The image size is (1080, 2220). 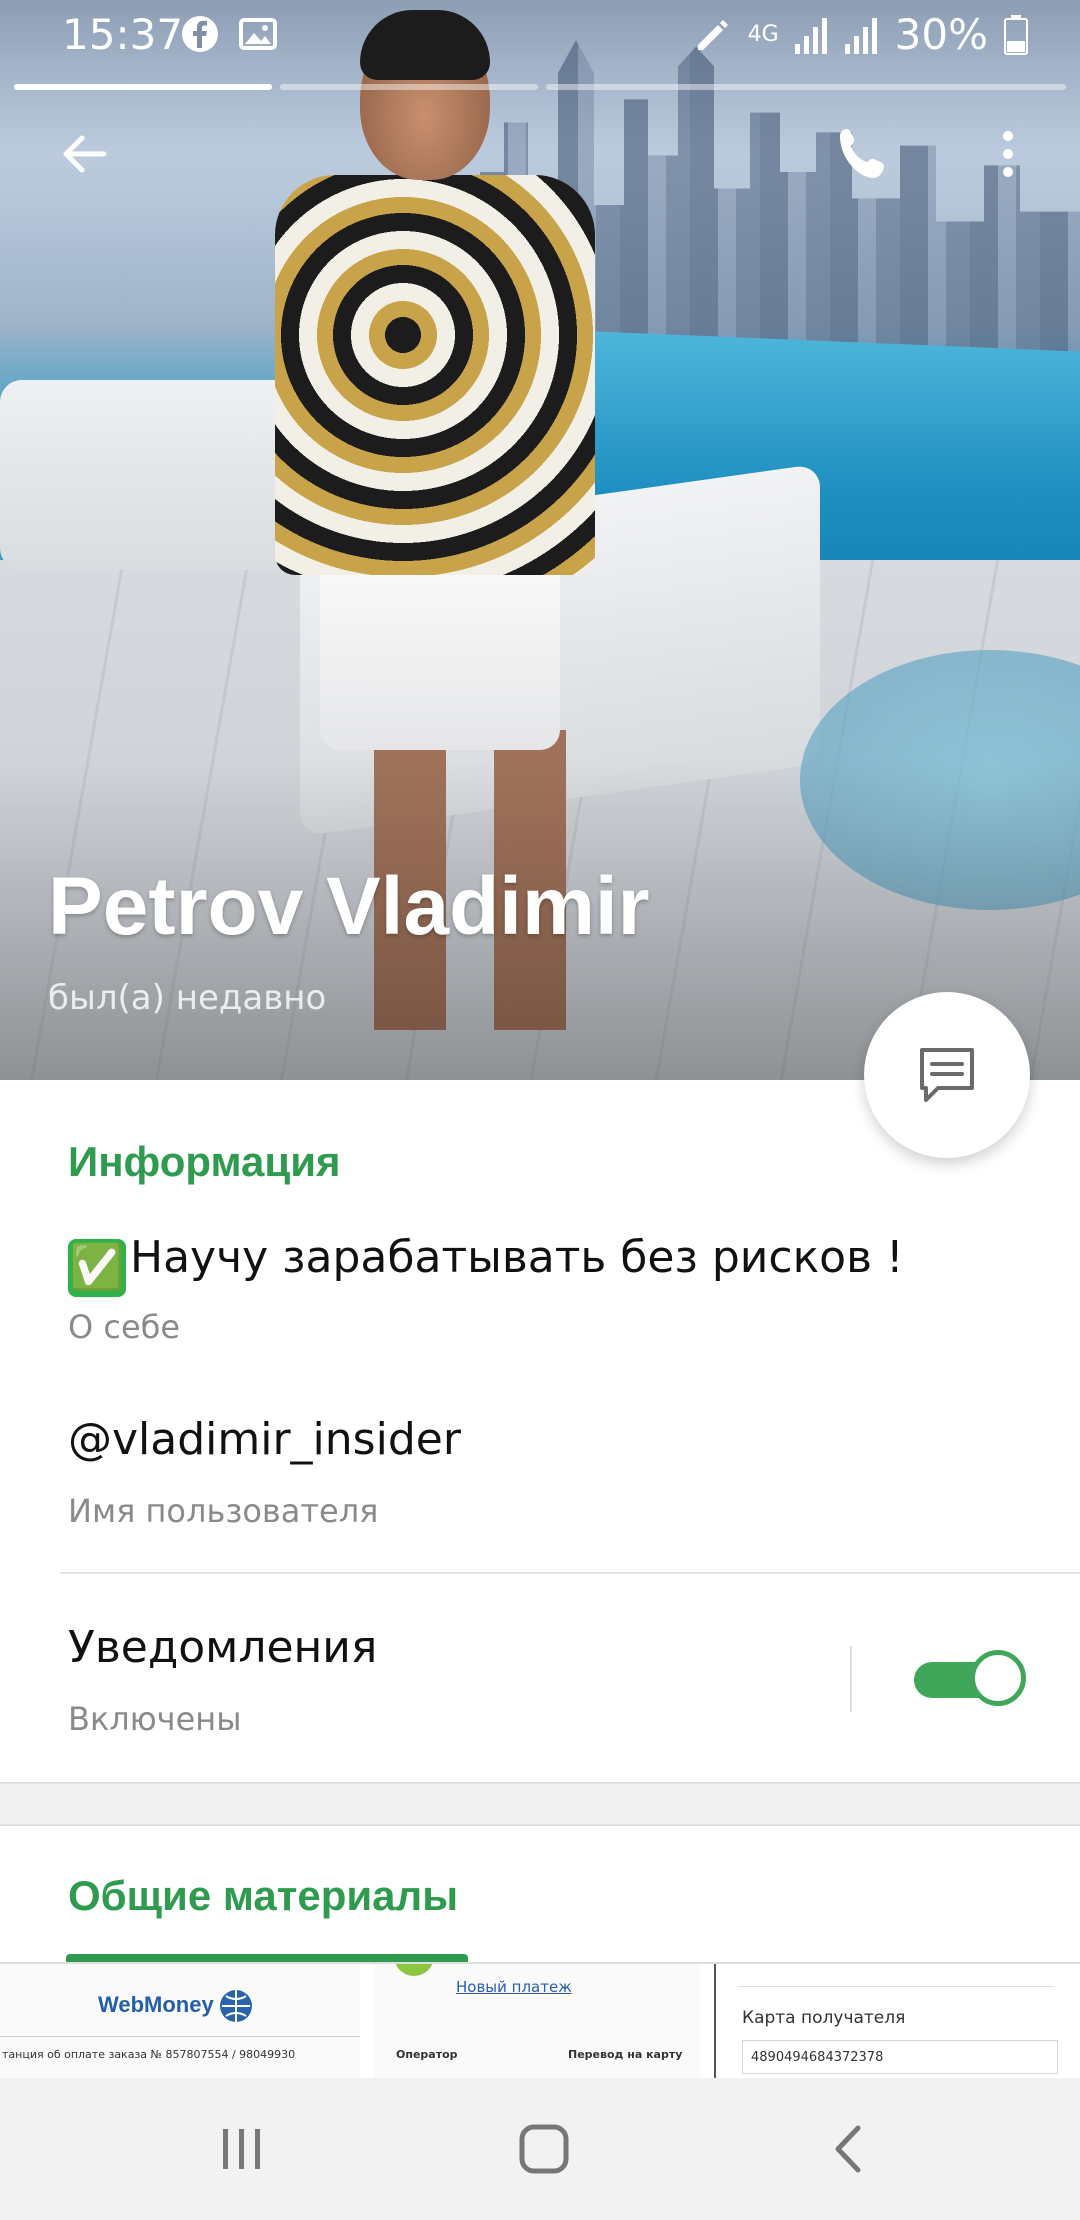 I want to click on bio-text: Научу зарабатывать без рисков !, so click(x=517, y=1257).